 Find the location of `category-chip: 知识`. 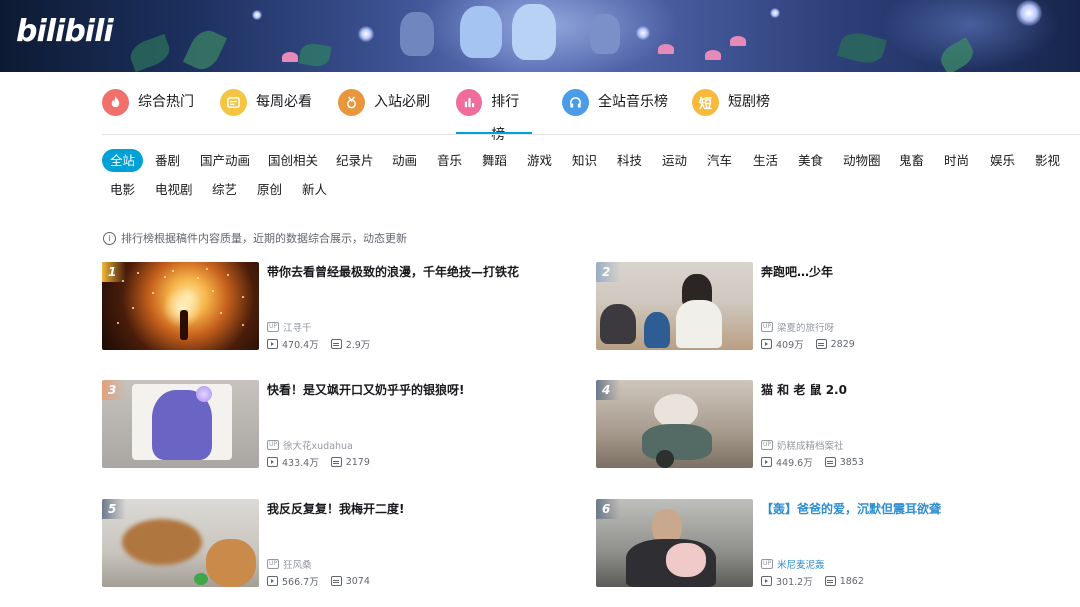

category-chip: 知识 is located at coordinates (584, 160).